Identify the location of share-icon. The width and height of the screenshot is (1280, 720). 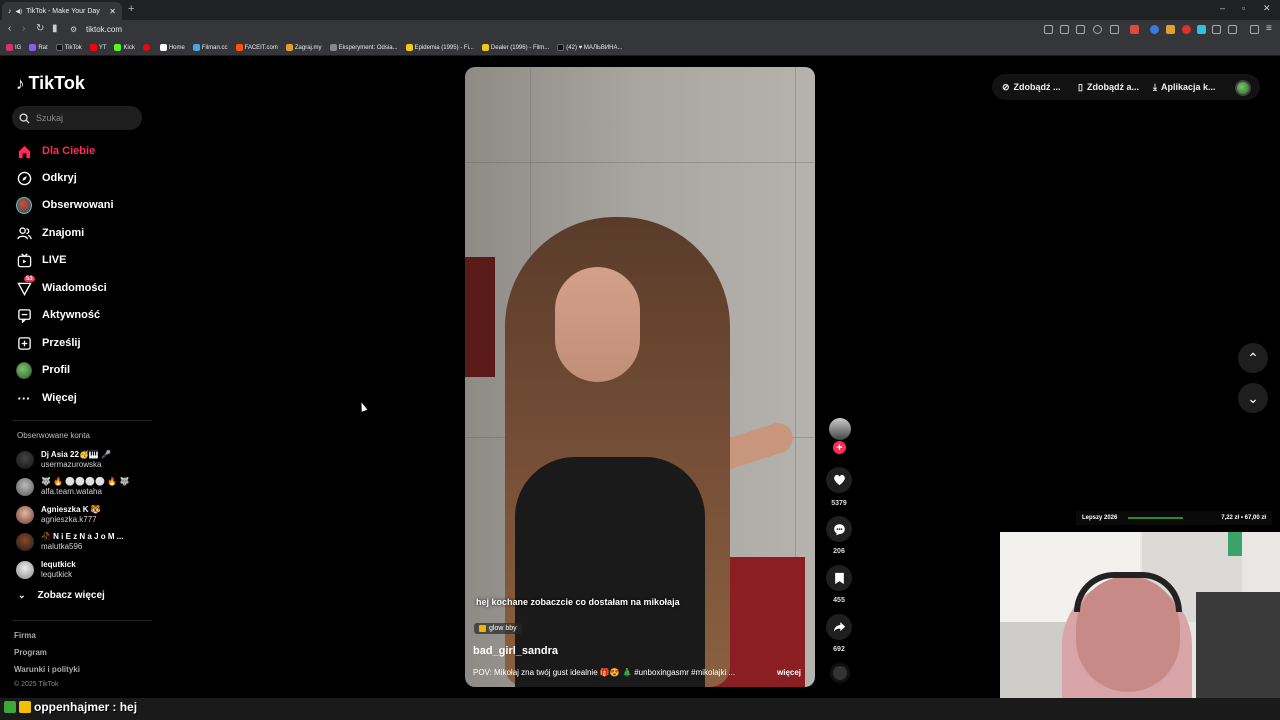
(1114, 29).